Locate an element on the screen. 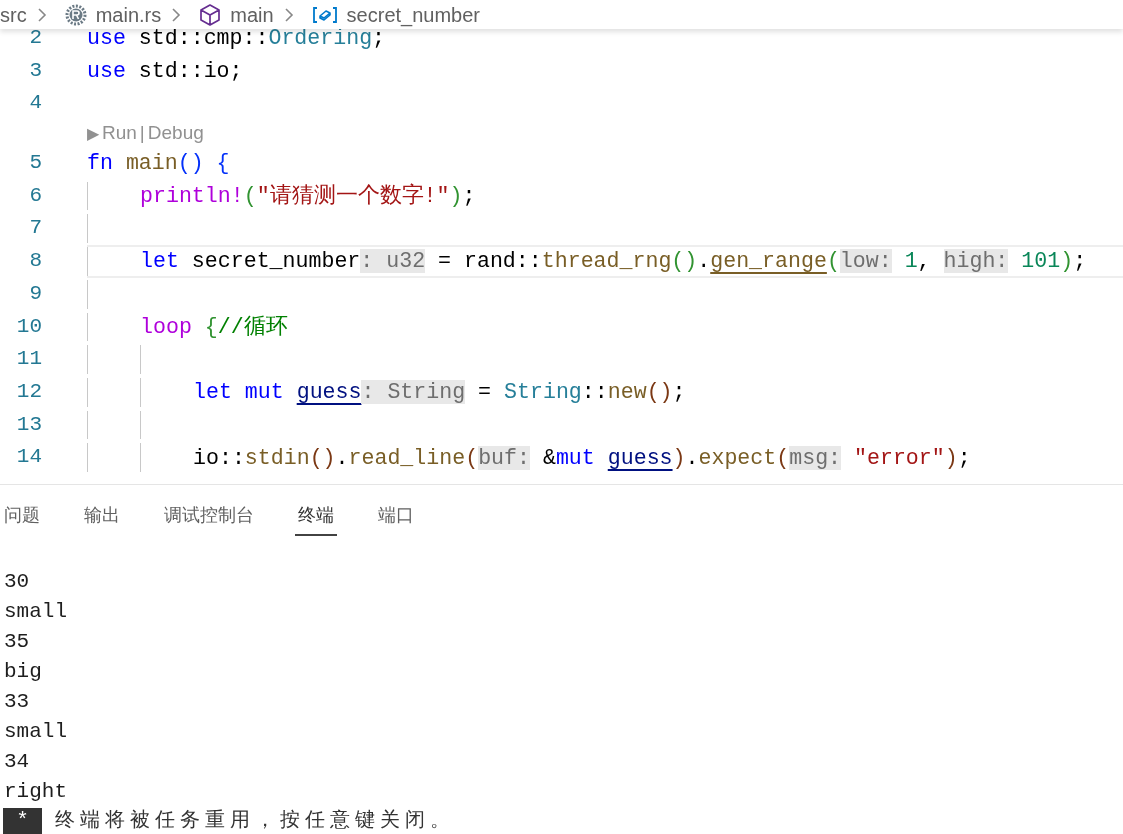 The width and height of the screenshot is (1123, 834). terminal-line: 33 is located at coordinates (17, 702).